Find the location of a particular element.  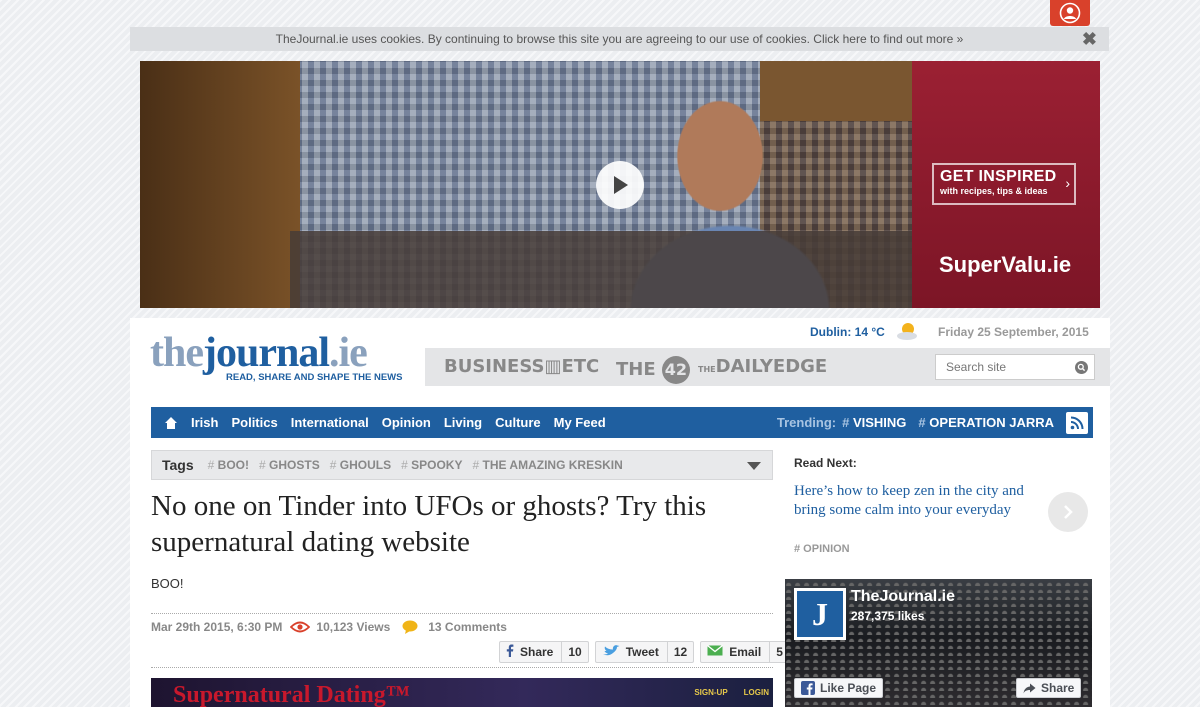

page-avatar: J is located at coordinates (820, 614).